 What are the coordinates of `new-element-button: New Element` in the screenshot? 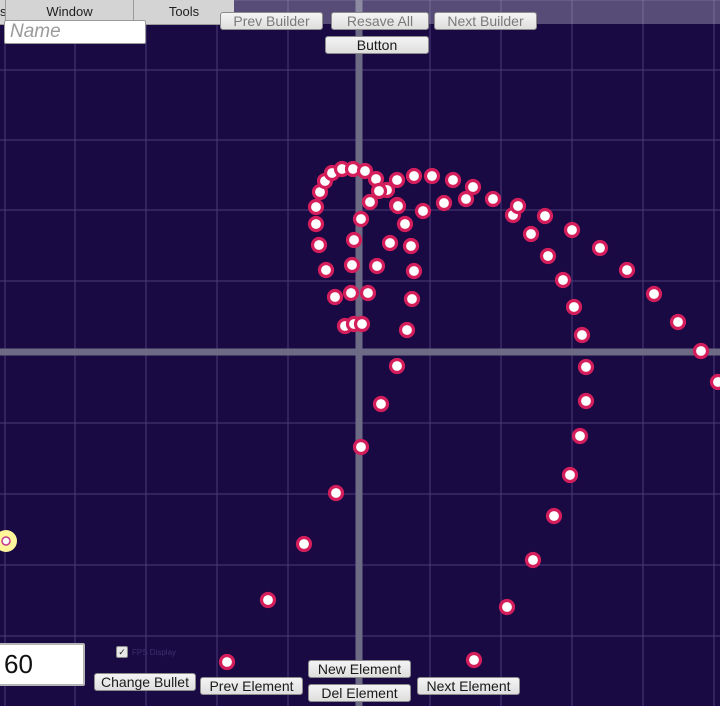 It's located at (359, 669).